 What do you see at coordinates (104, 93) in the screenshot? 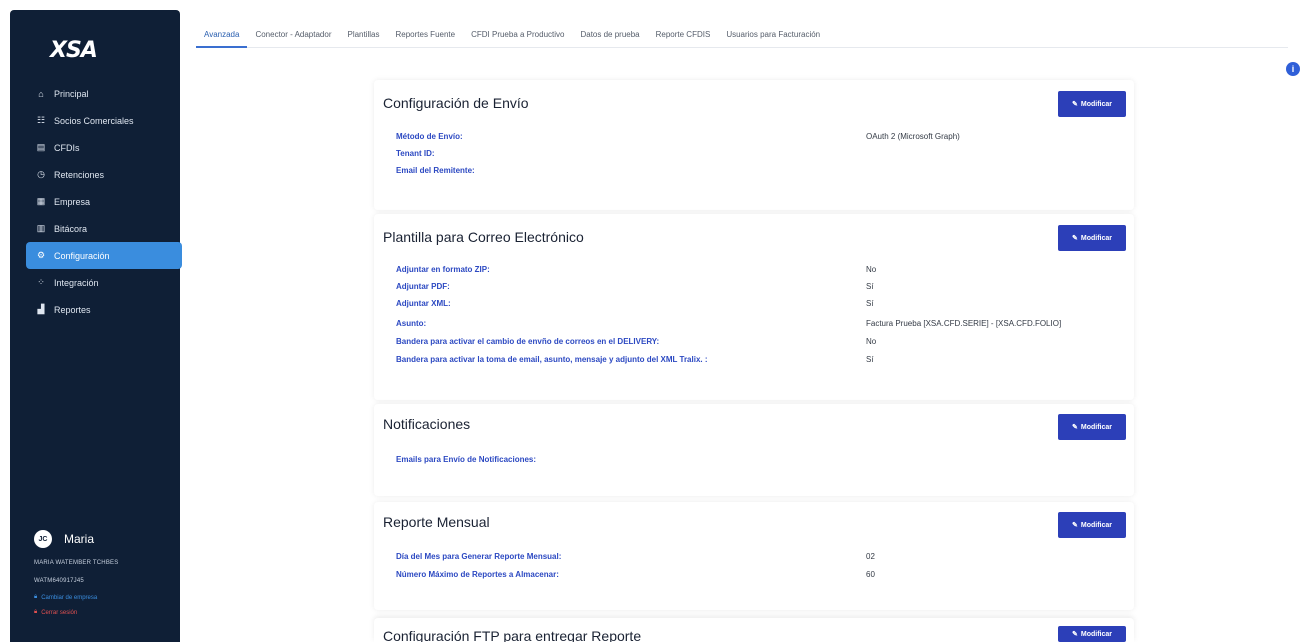
I see `sidebar-item-principal: ⌂ Principal` at bounding box center [104, 93].